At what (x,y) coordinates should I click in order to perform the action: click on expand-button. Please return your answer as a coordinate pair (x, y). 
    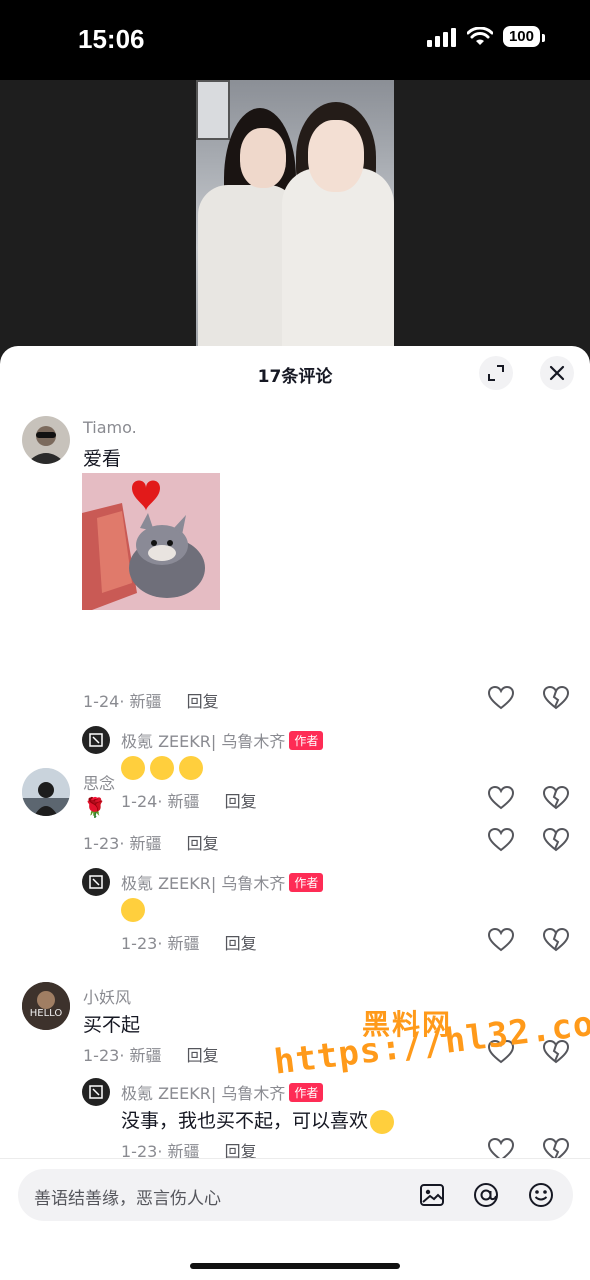
    Looking at the image, I should click on (496, 373).